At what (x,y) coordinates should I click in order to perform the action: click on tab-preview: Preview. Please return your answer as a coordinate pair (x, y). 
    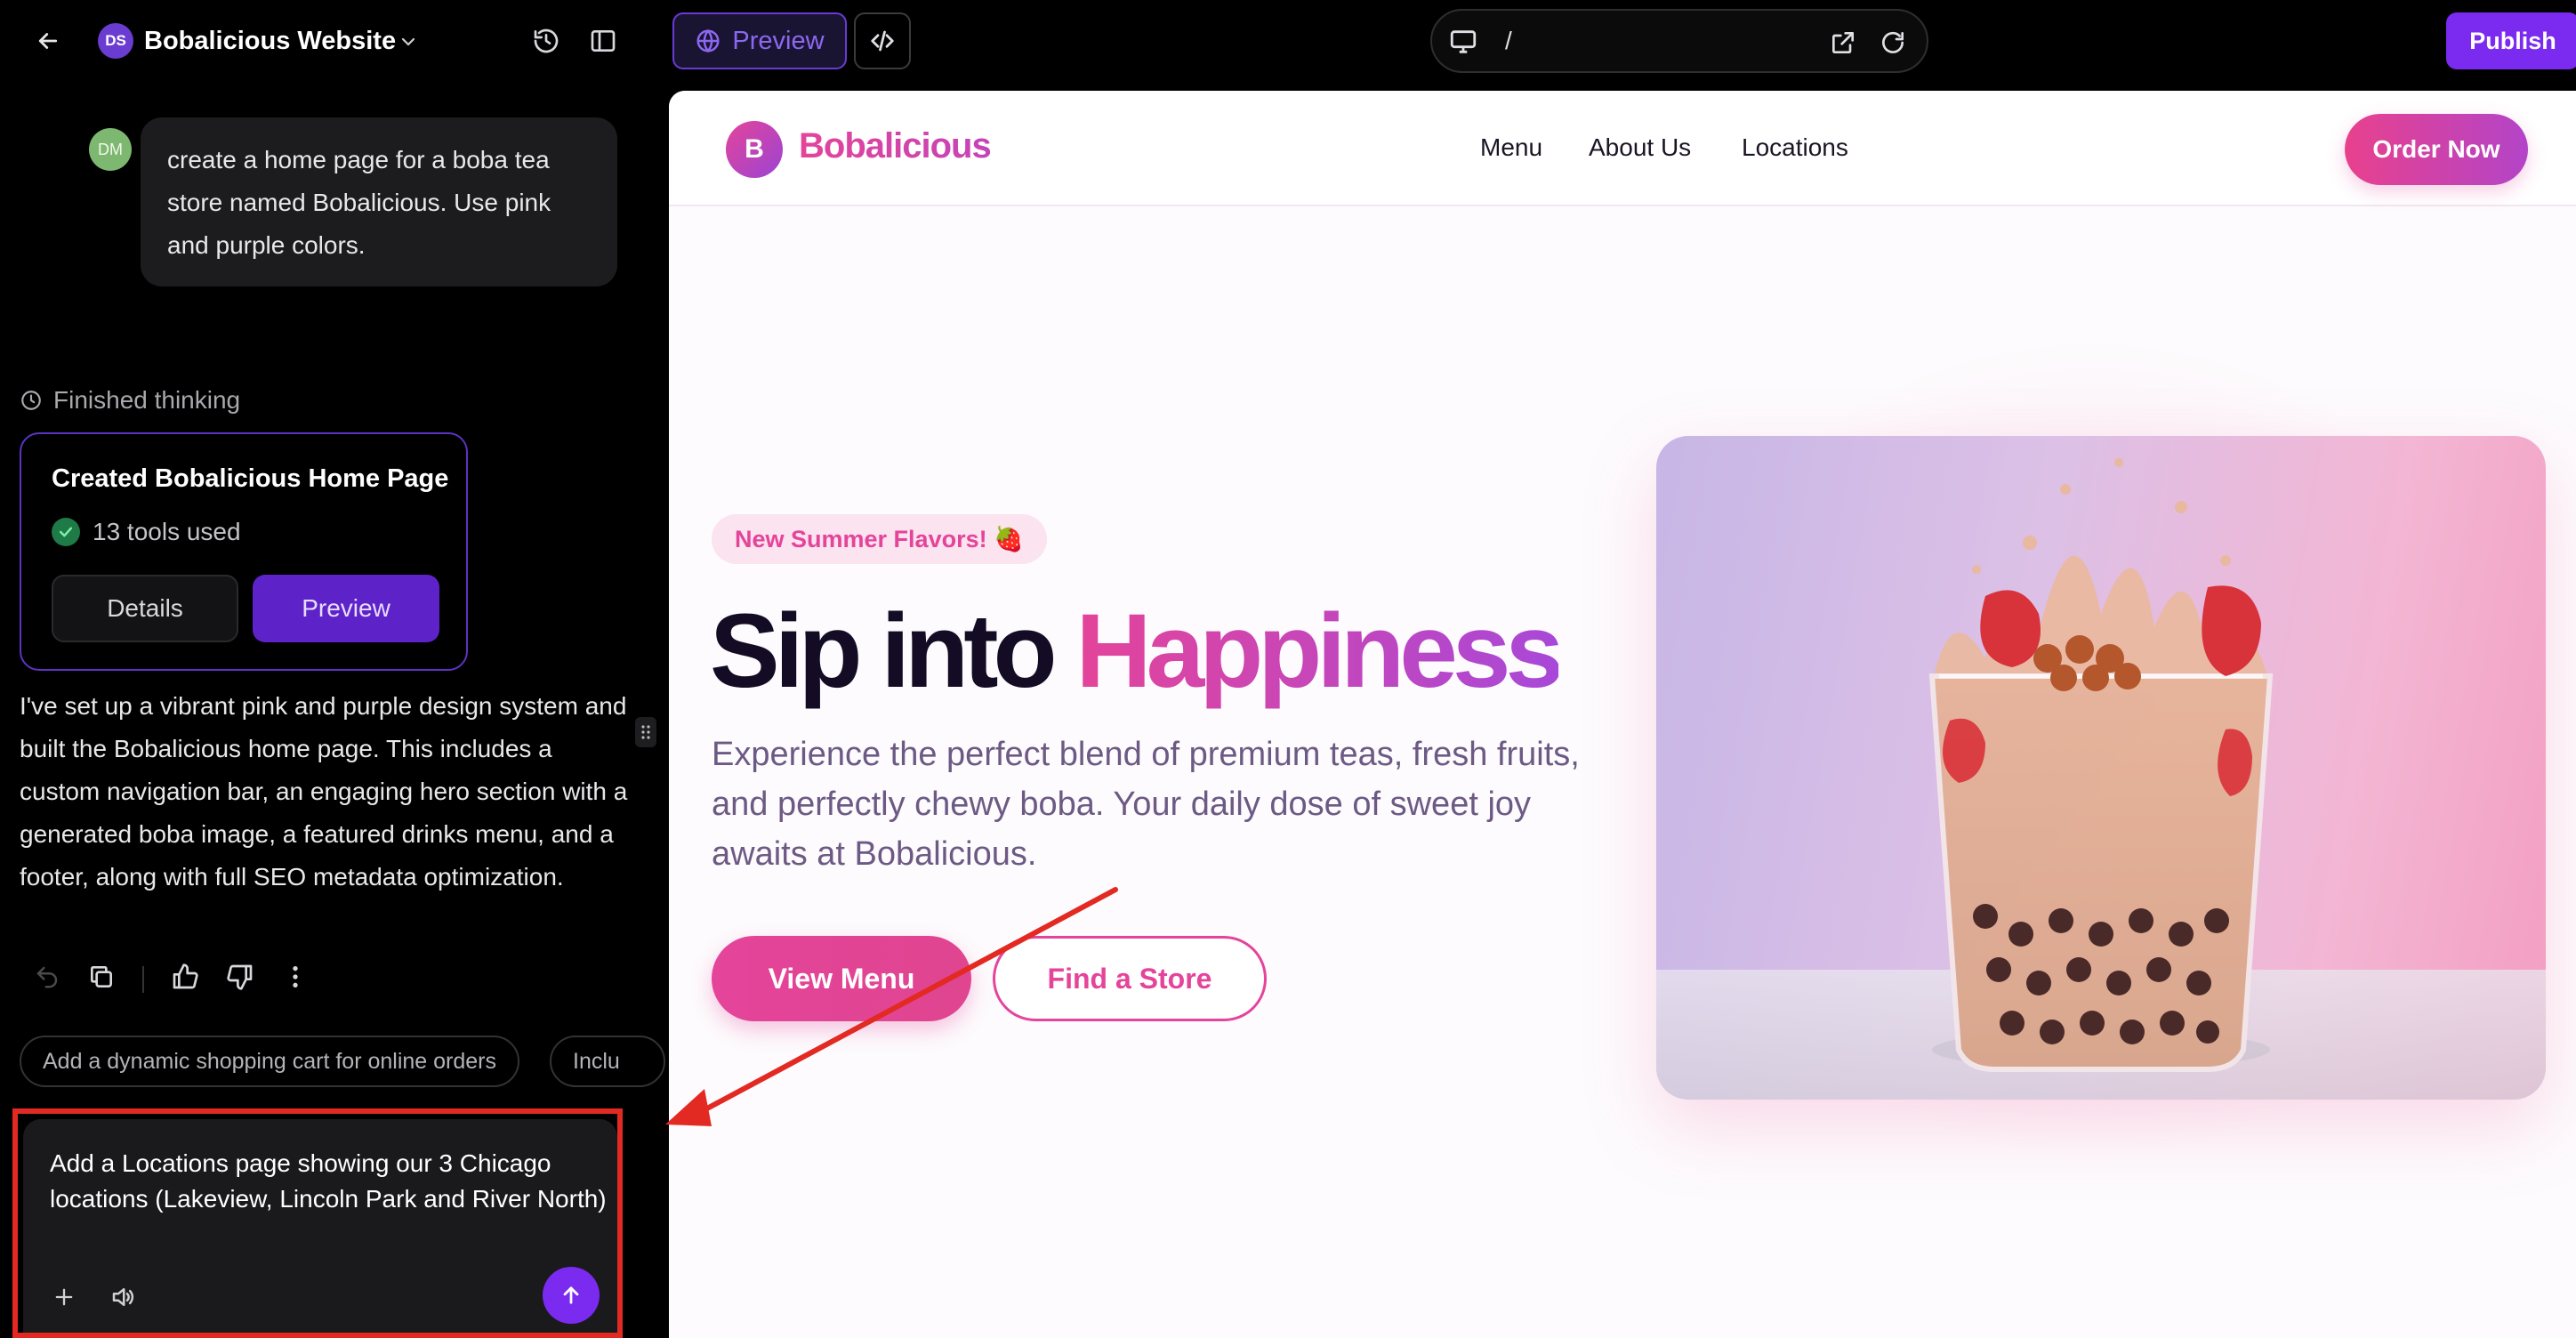
    Looking at the image, I should click on (759, 41).